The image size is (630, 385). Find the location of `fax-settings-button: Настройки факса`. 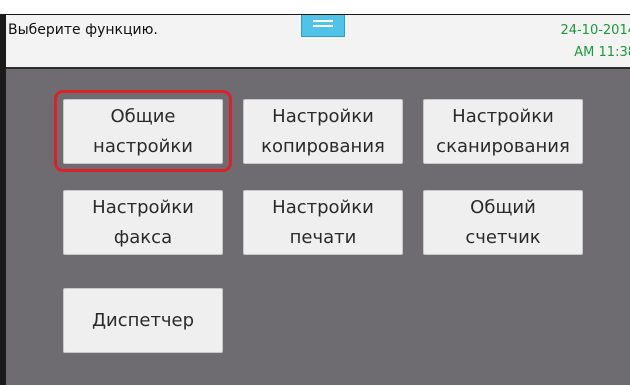

fax-settings-button: Настройки факса is located at coordinates (143, 222).